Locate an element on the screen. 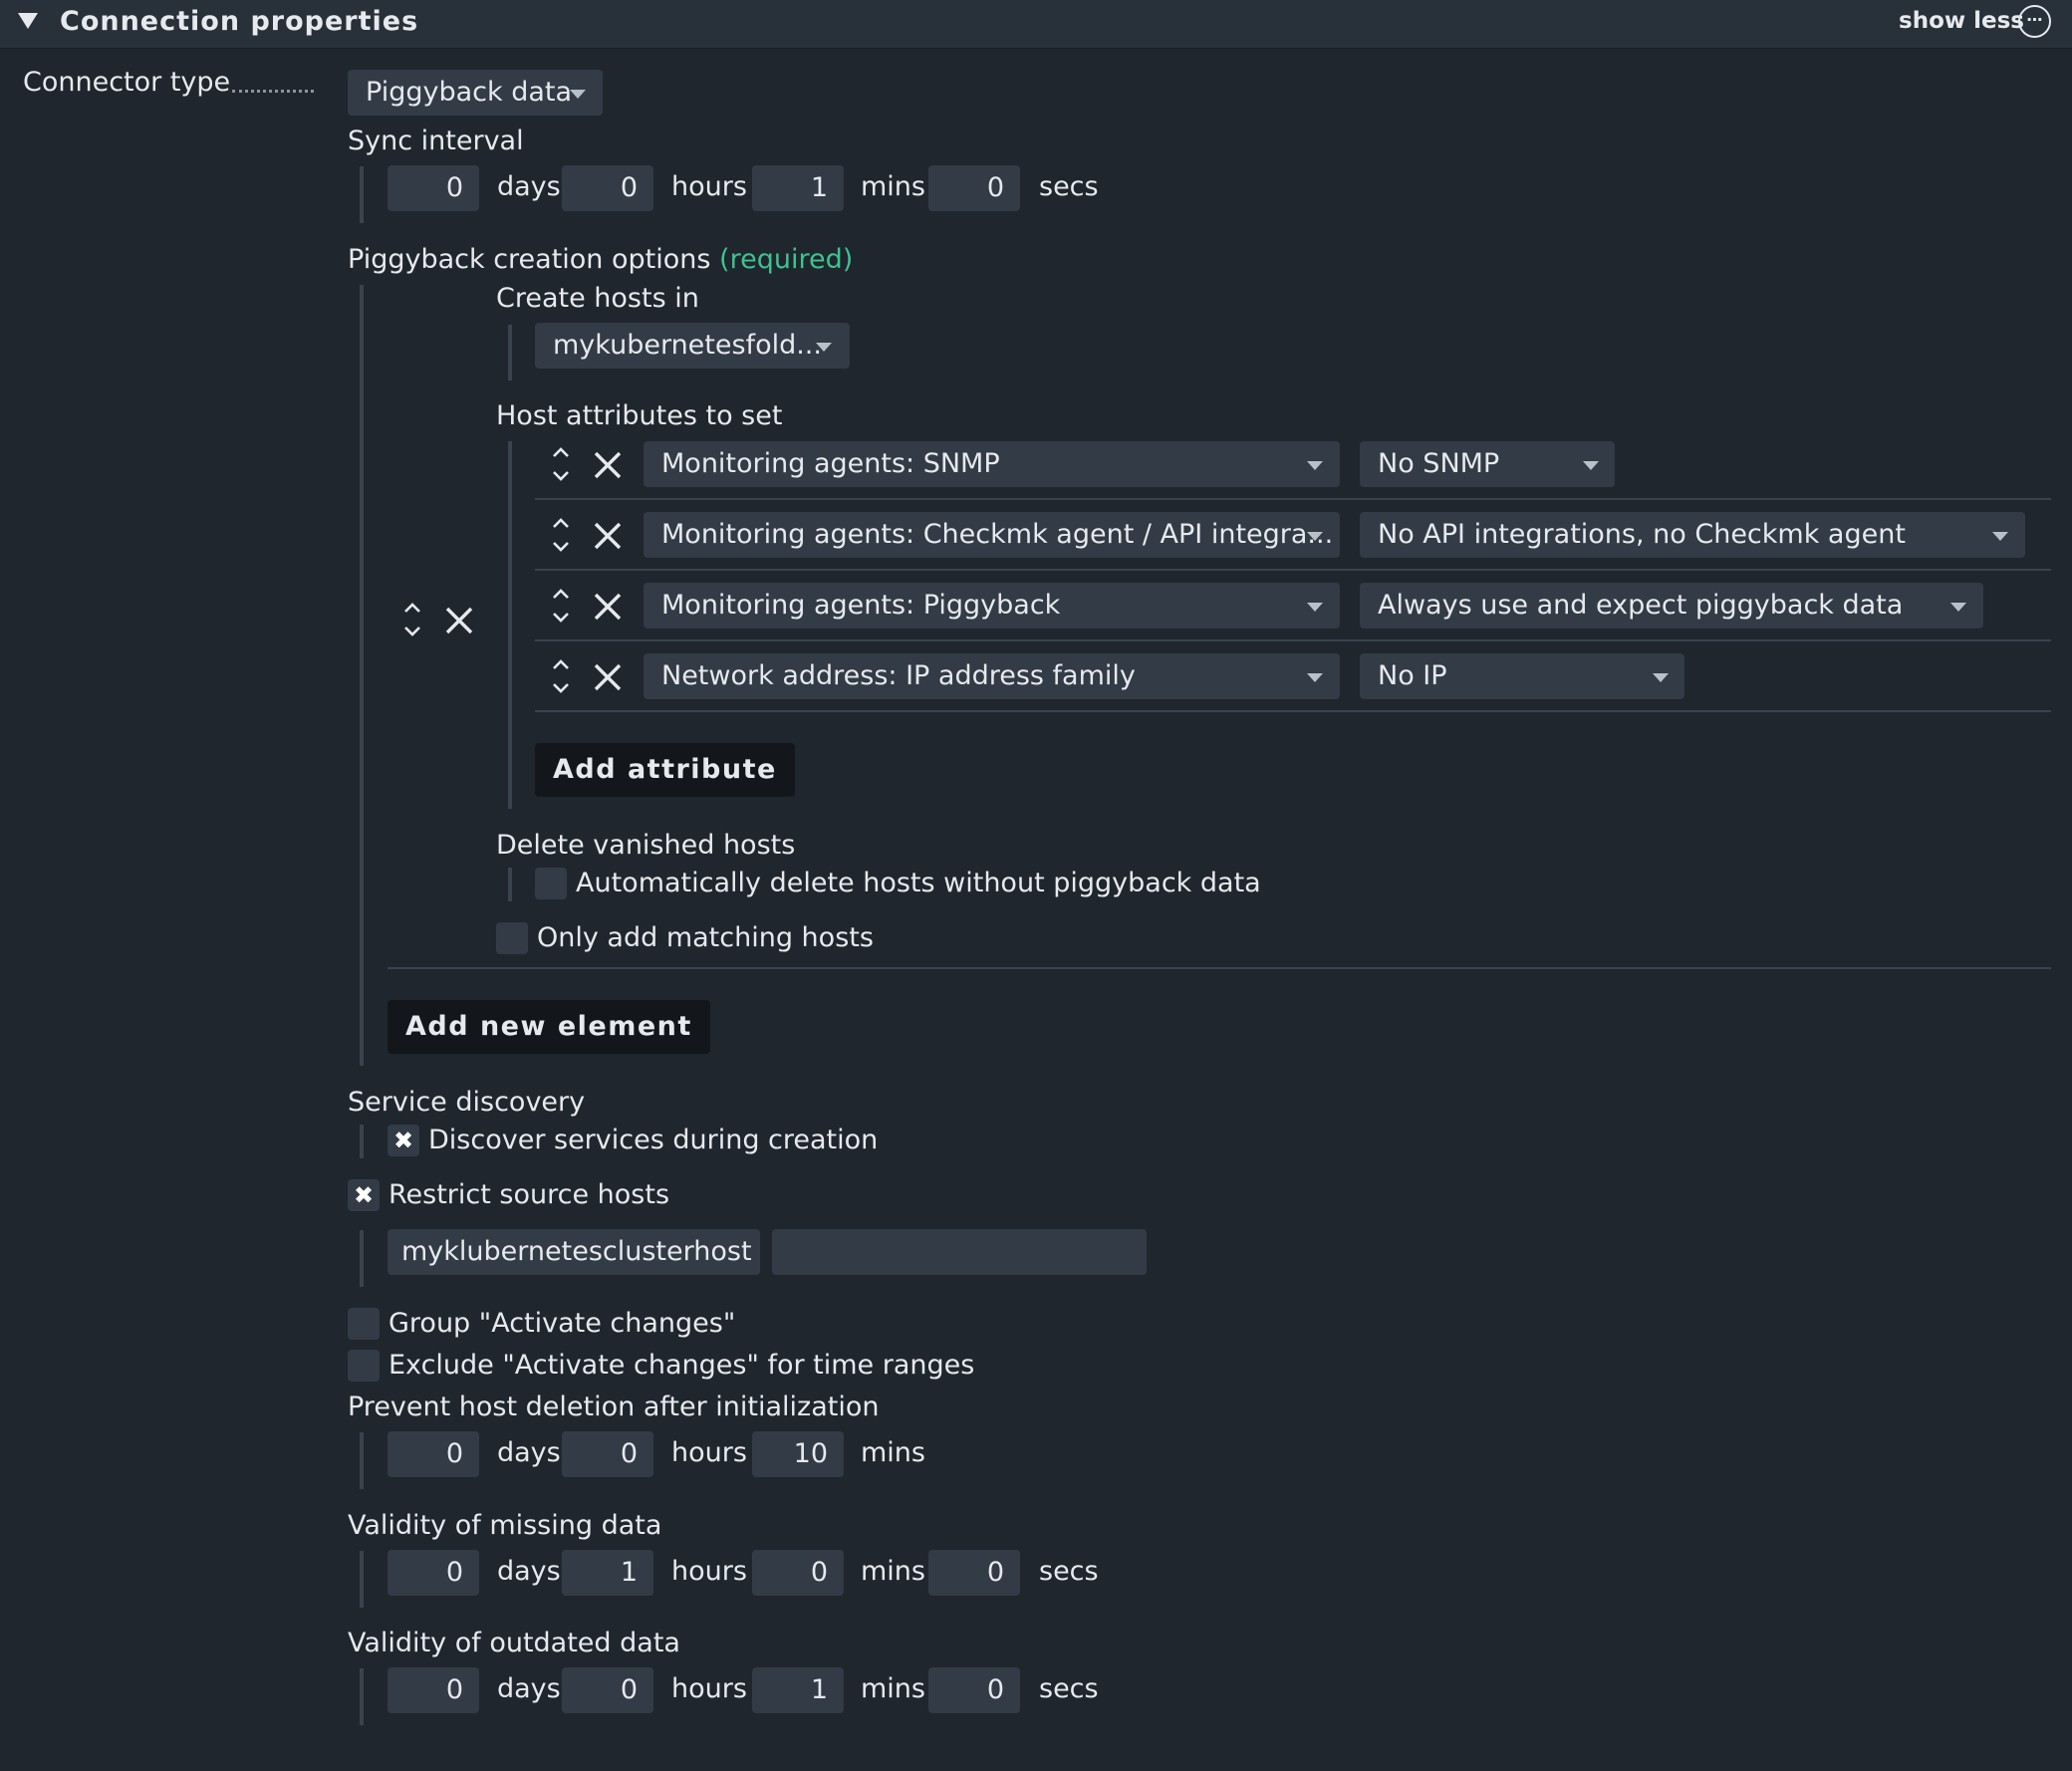 The image size is (2072, 1771). connection-properties-header: Connection properties show less ⋯ is located at coordinates (1036, 24).